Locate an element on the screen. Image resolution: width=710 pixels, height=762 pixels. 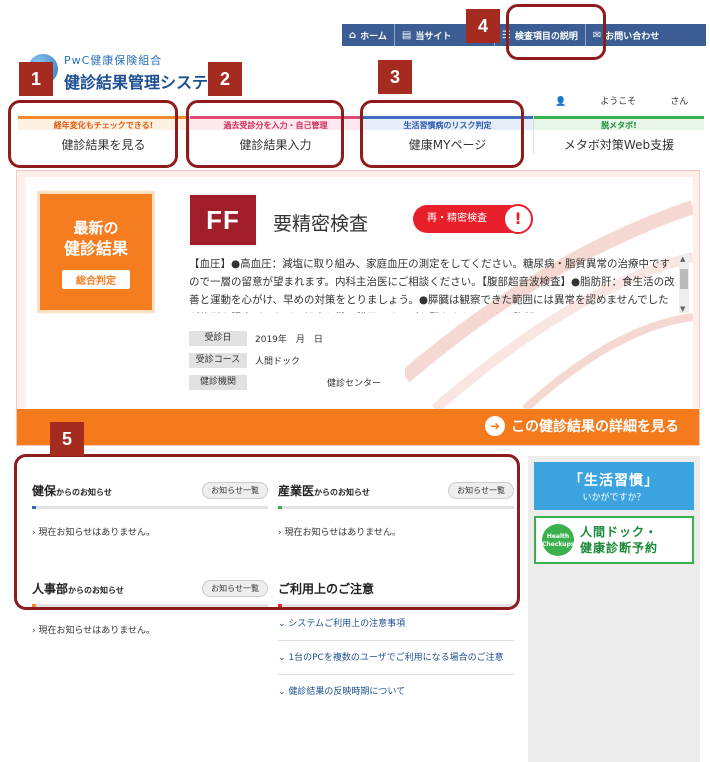
callout-badge-4: 4 is located at coordinates (483, 26).